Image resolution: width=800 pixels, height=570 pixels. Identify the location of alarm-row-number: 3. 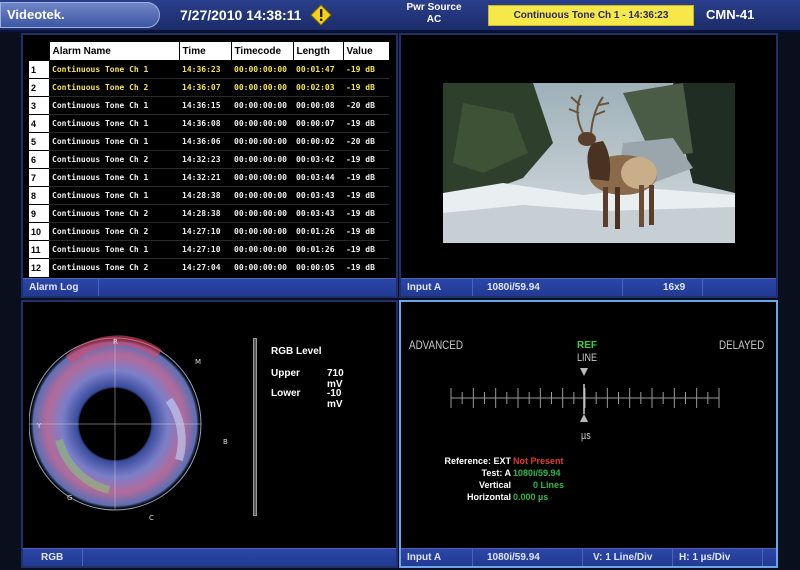
(39, 105).